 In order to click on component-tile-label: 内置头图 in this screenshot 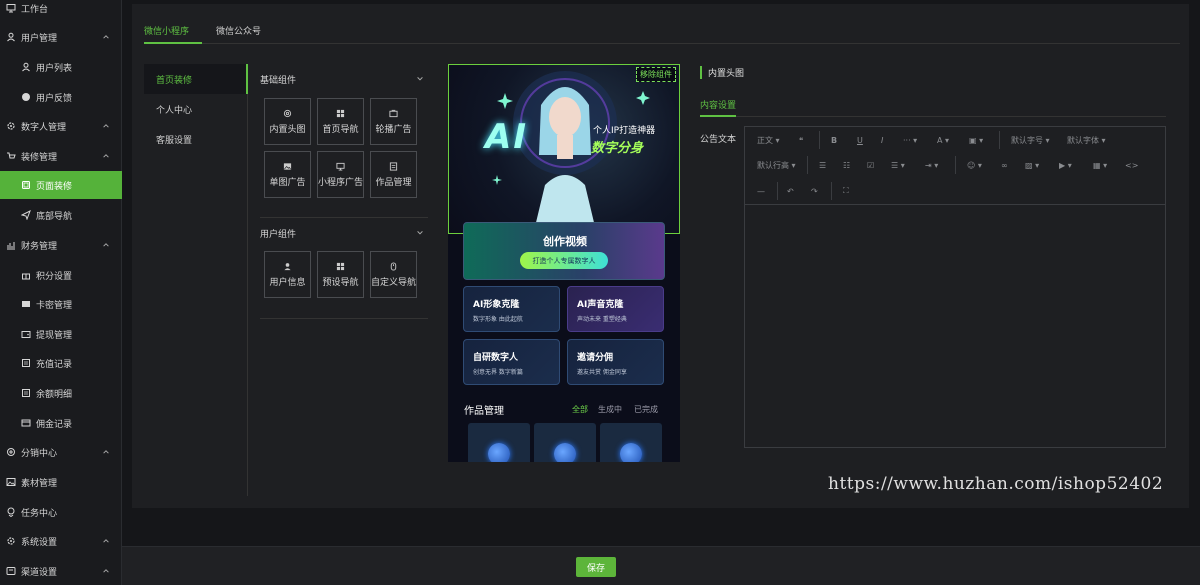, I will do `click(287, 129)`.